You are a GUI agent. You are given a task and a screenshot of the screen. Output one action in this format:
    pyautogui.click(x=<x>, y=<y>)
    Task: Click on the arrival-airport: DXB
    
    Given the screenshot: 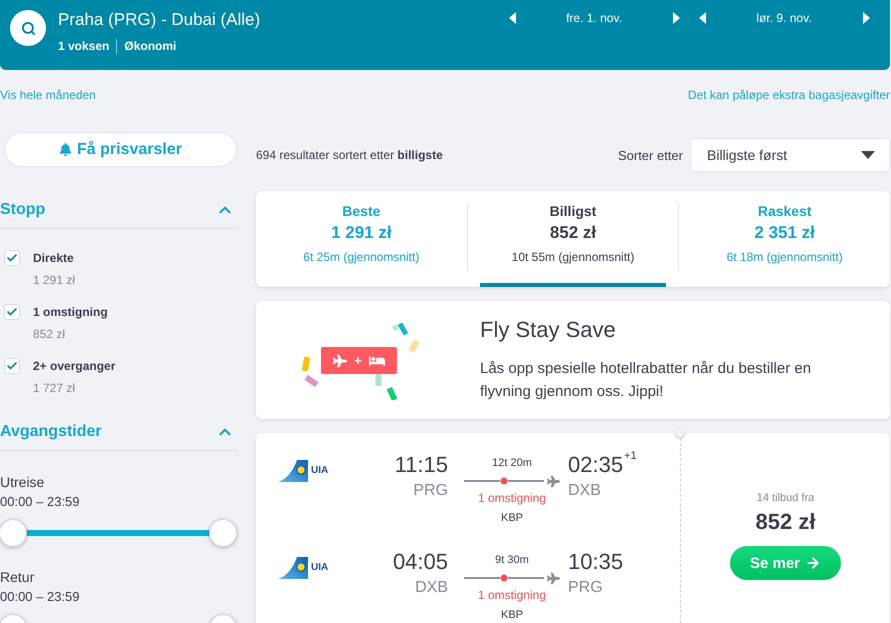 What is the action you would take?
    pyautogui.click(x=584, y=491)
    